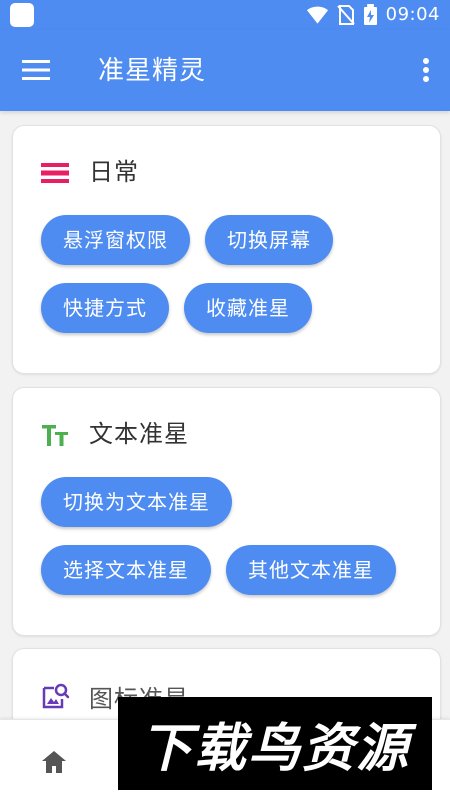 The width and height of the screenshot is (450, 801). I want to click on more-options-button, so click(426, 70).